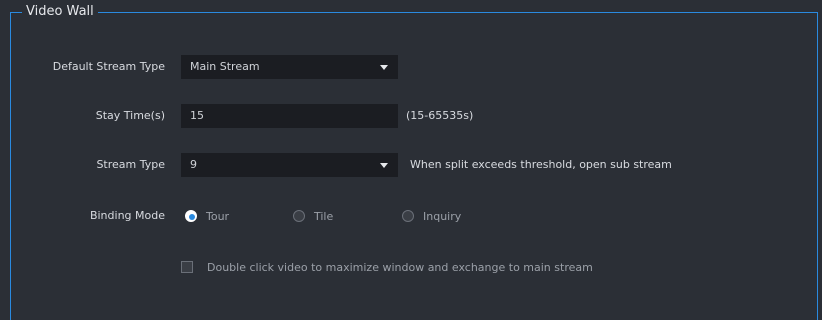 Image resolution: width=822 pixels, height=320 pixels. What do you see at coordinates (218, 216) in the screenshot?
I see `binding-mode-tour-label: Tour` at bounding box center [218, 216].